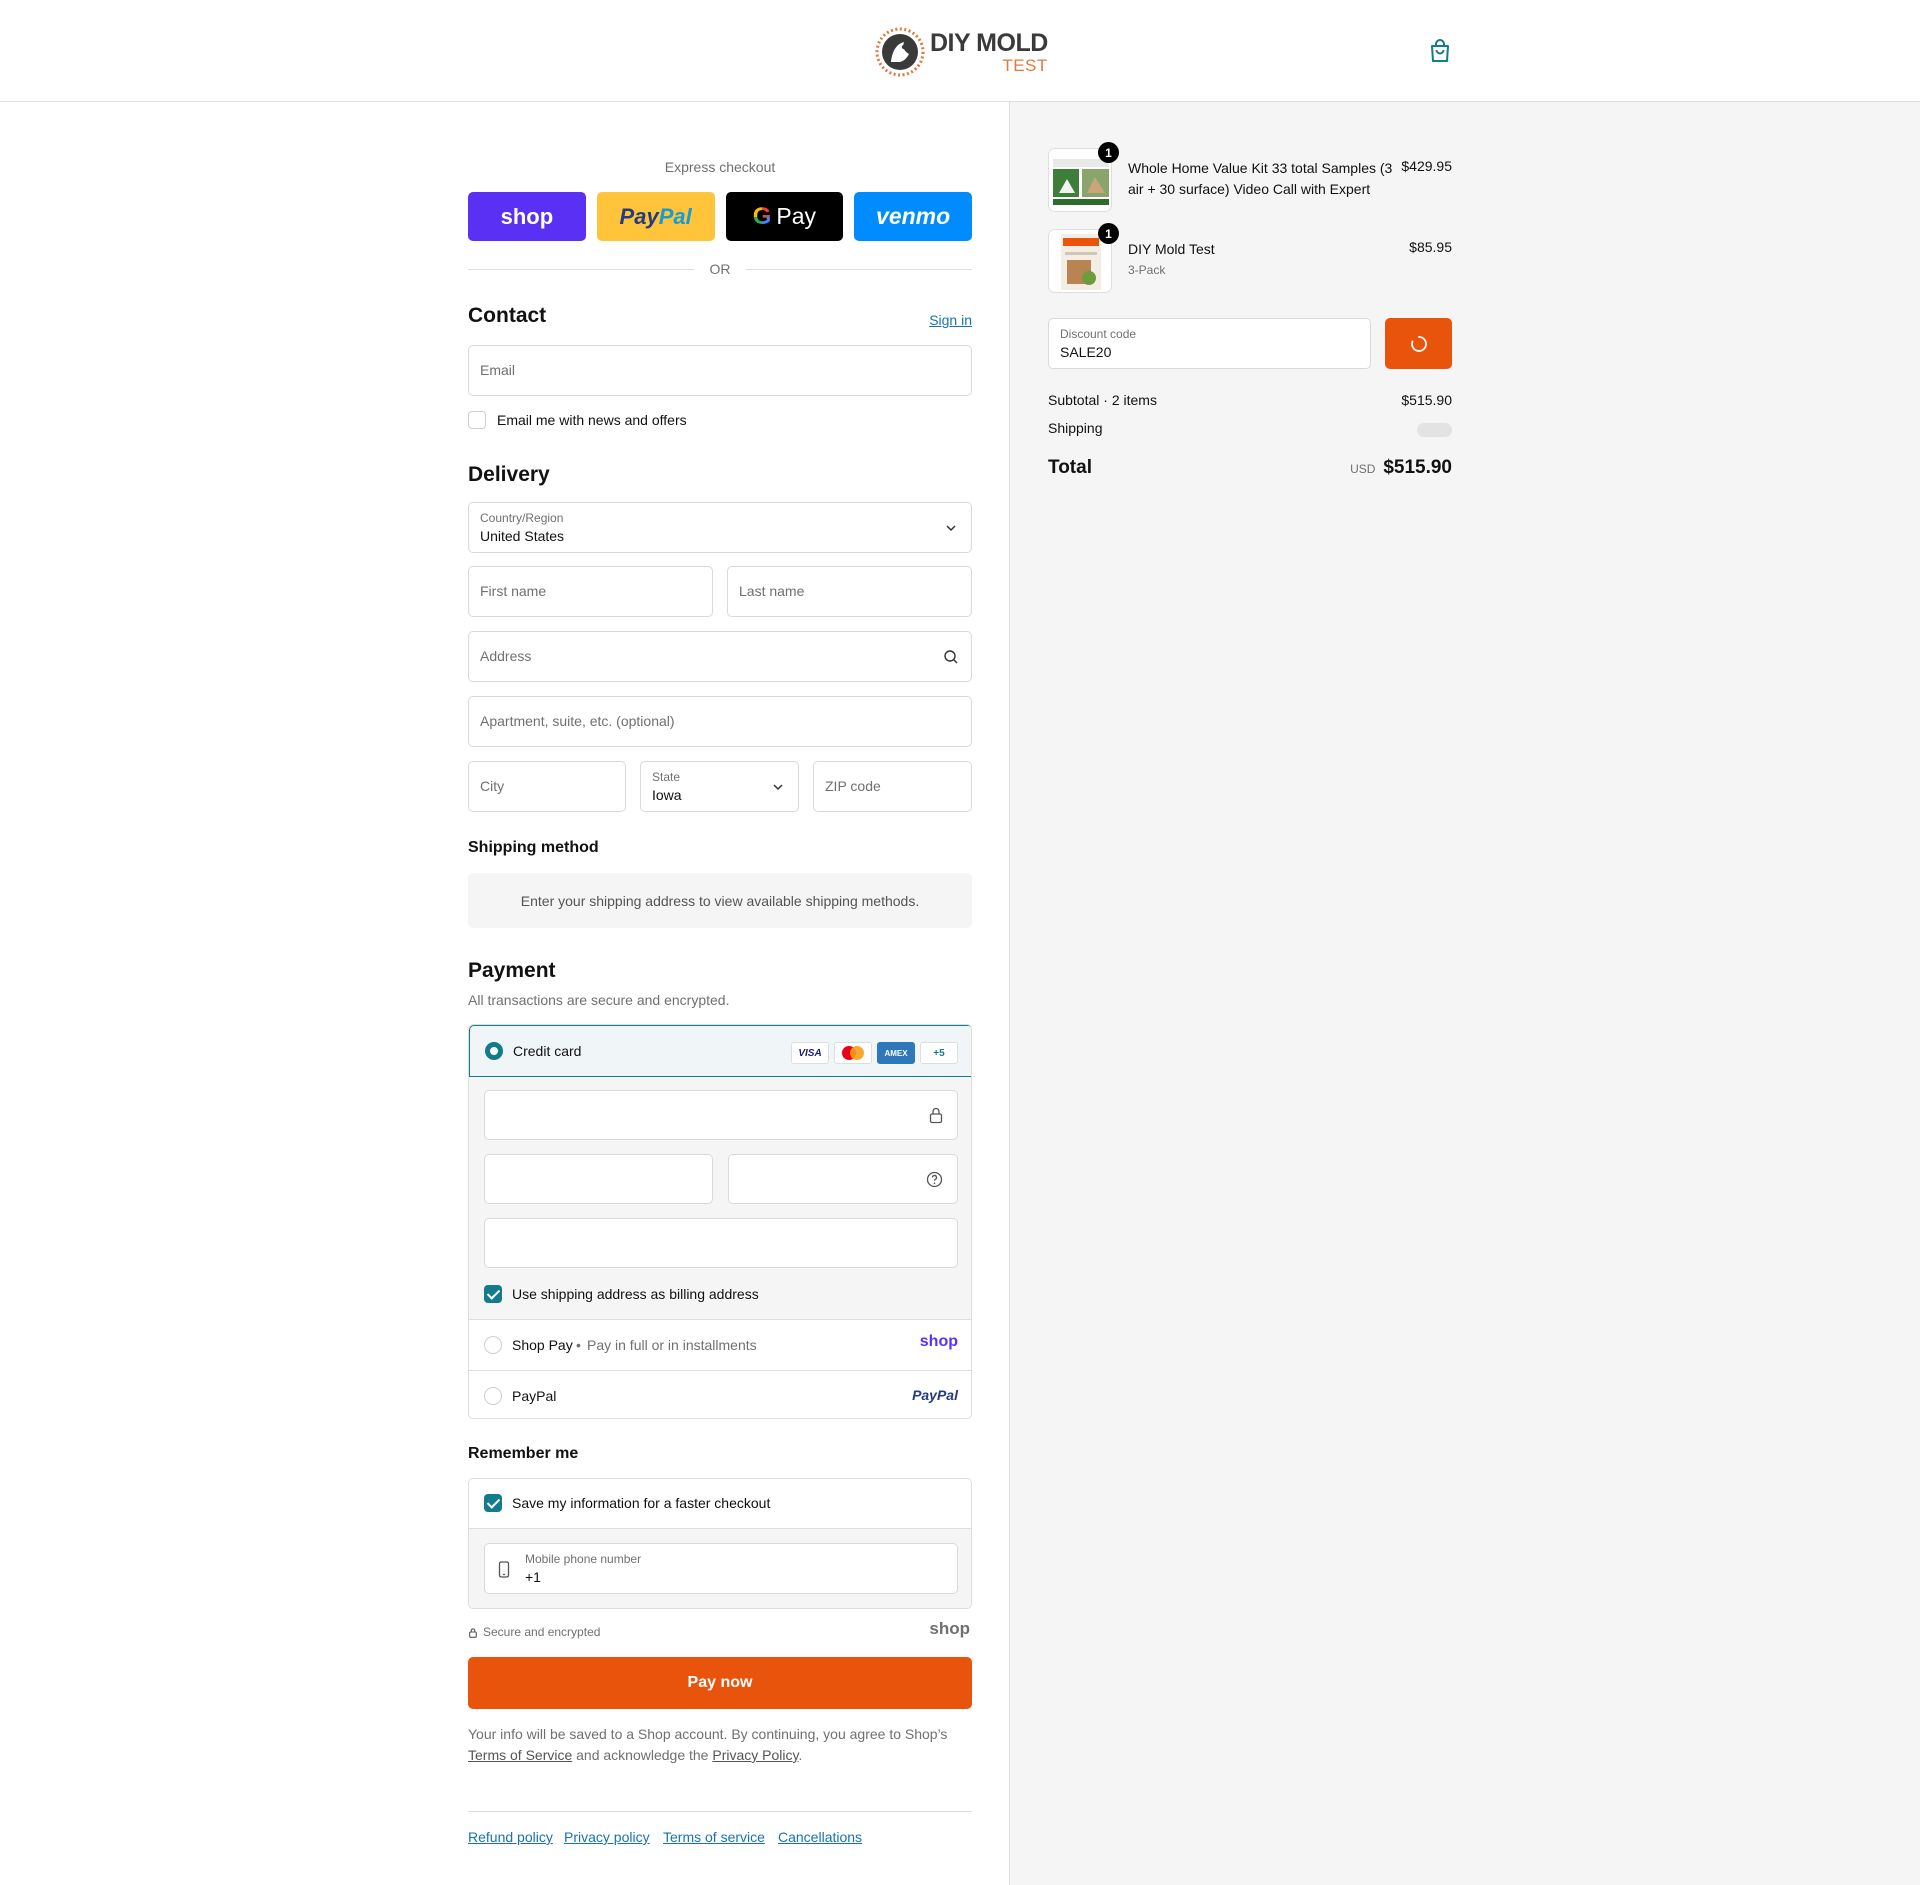 The height and width of the screenshot is (1885, 1920). I want to click on shop-pay-subtitle: Pay in full or in installments, so click(672, 1345).